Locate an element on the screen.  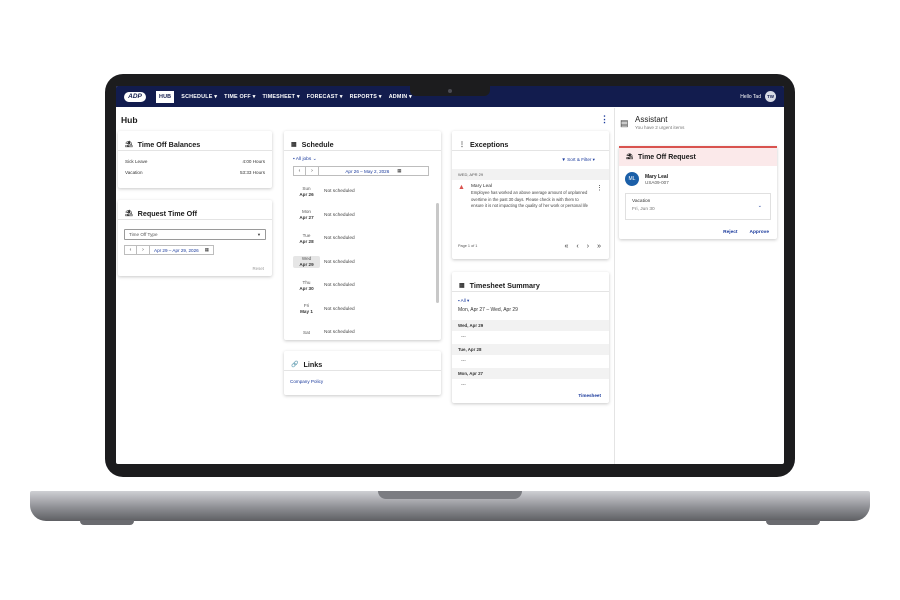
assistant-subtitle: You have 2 urgent items is located at coordinates (660, 127).